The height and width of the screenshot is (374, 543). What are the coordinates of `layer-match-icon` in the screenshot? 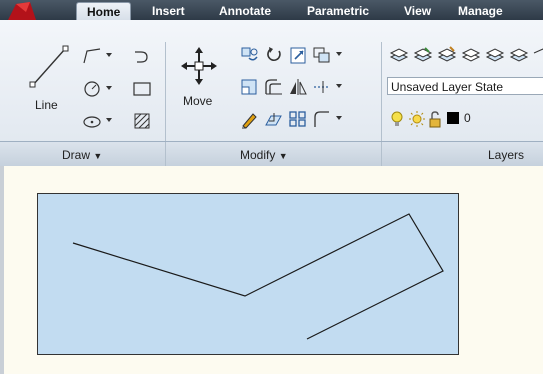 It's located at (447, 55).